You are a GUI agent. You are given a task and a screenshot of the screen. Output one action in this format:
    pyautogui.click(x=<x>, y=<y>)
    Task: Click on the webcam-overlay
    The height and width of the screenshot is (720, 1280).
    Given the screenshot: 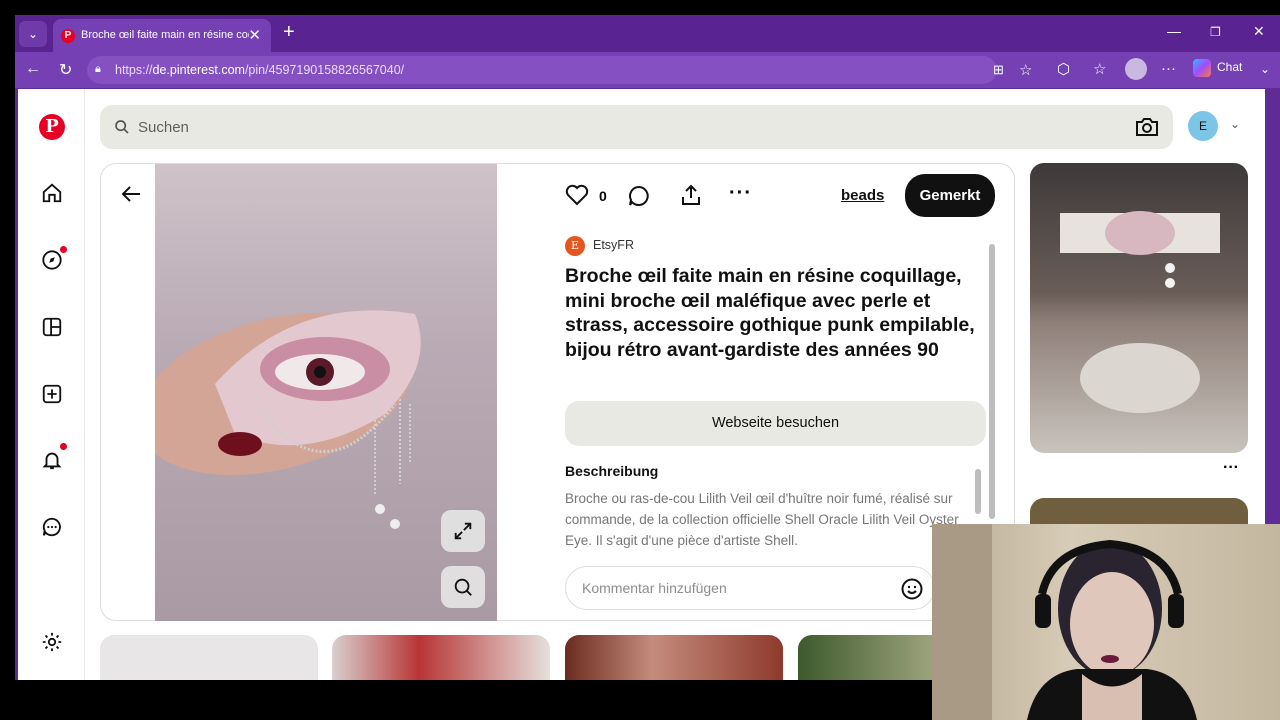 What is the action you would take?
    pyautogui.click(x=1106, y=622)
    